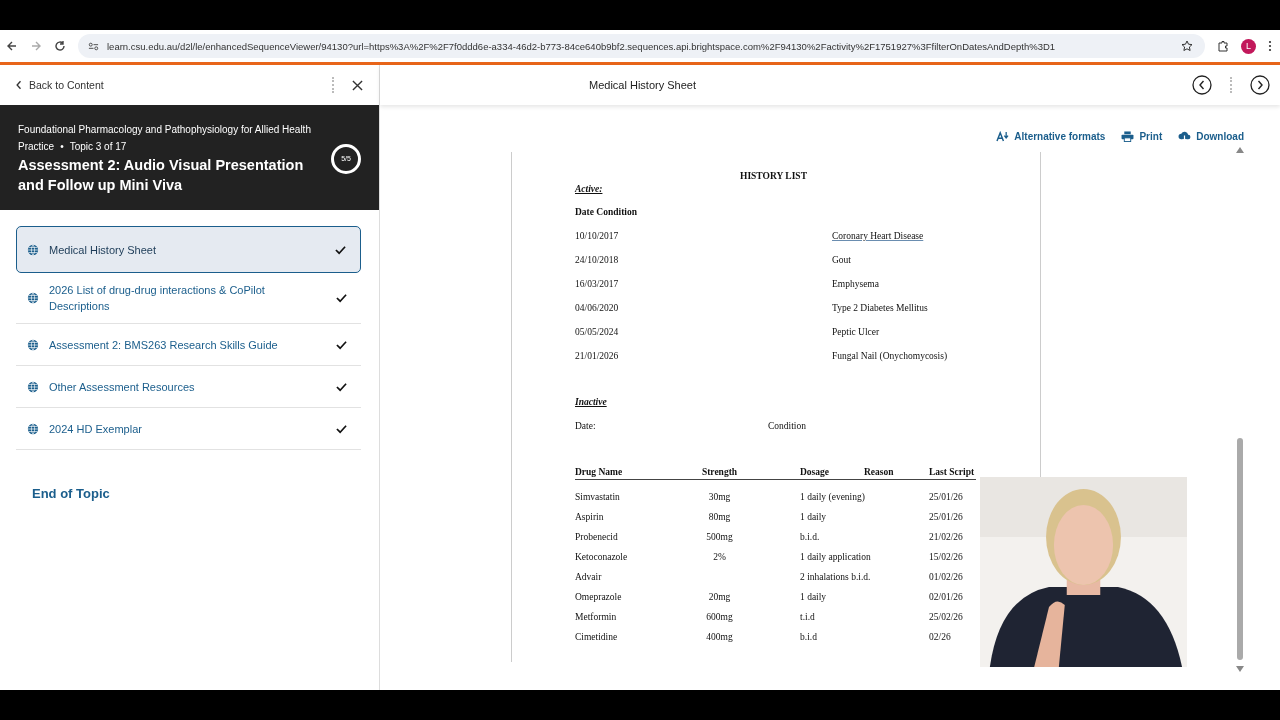  Describe the element at coordinates (719, 637) in the screenshot. I see `table-cell: 400mg` at that location.